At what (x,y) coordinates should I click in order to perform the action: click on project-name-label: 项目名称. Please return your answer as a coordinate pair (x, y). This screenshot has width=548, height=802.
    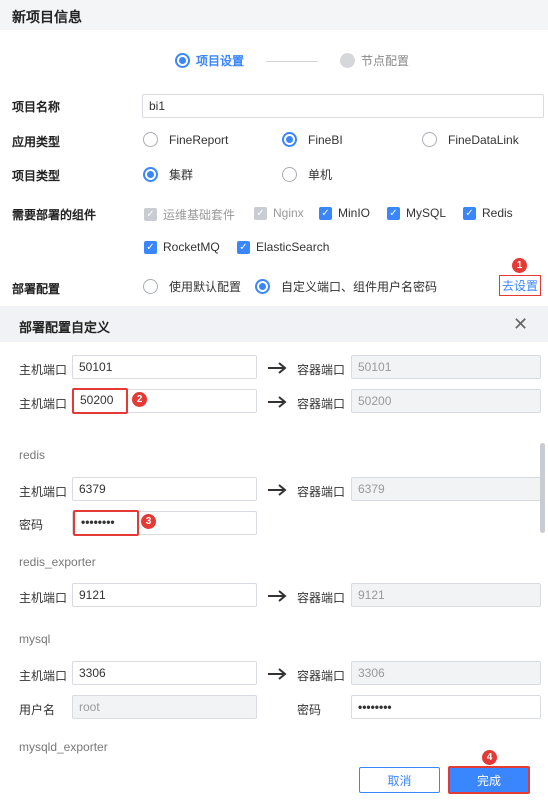
    Looking at the image, I should click on (36, 107).